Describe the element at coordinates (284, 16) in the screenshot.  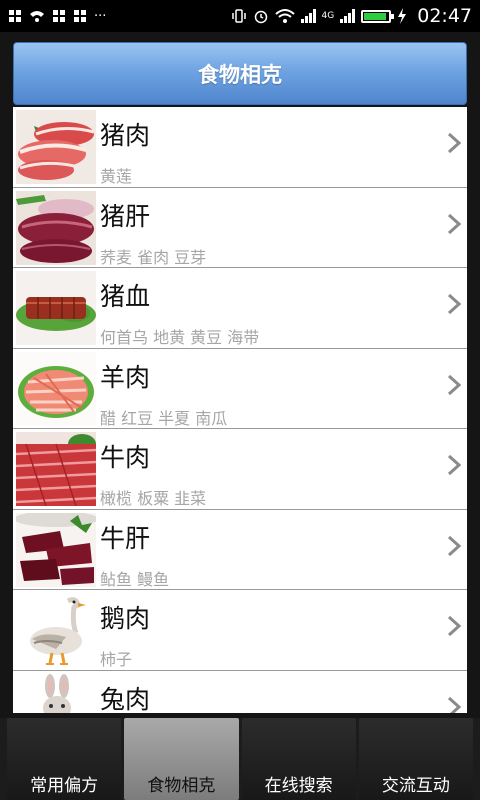
I see `wifi-icon` at that location.